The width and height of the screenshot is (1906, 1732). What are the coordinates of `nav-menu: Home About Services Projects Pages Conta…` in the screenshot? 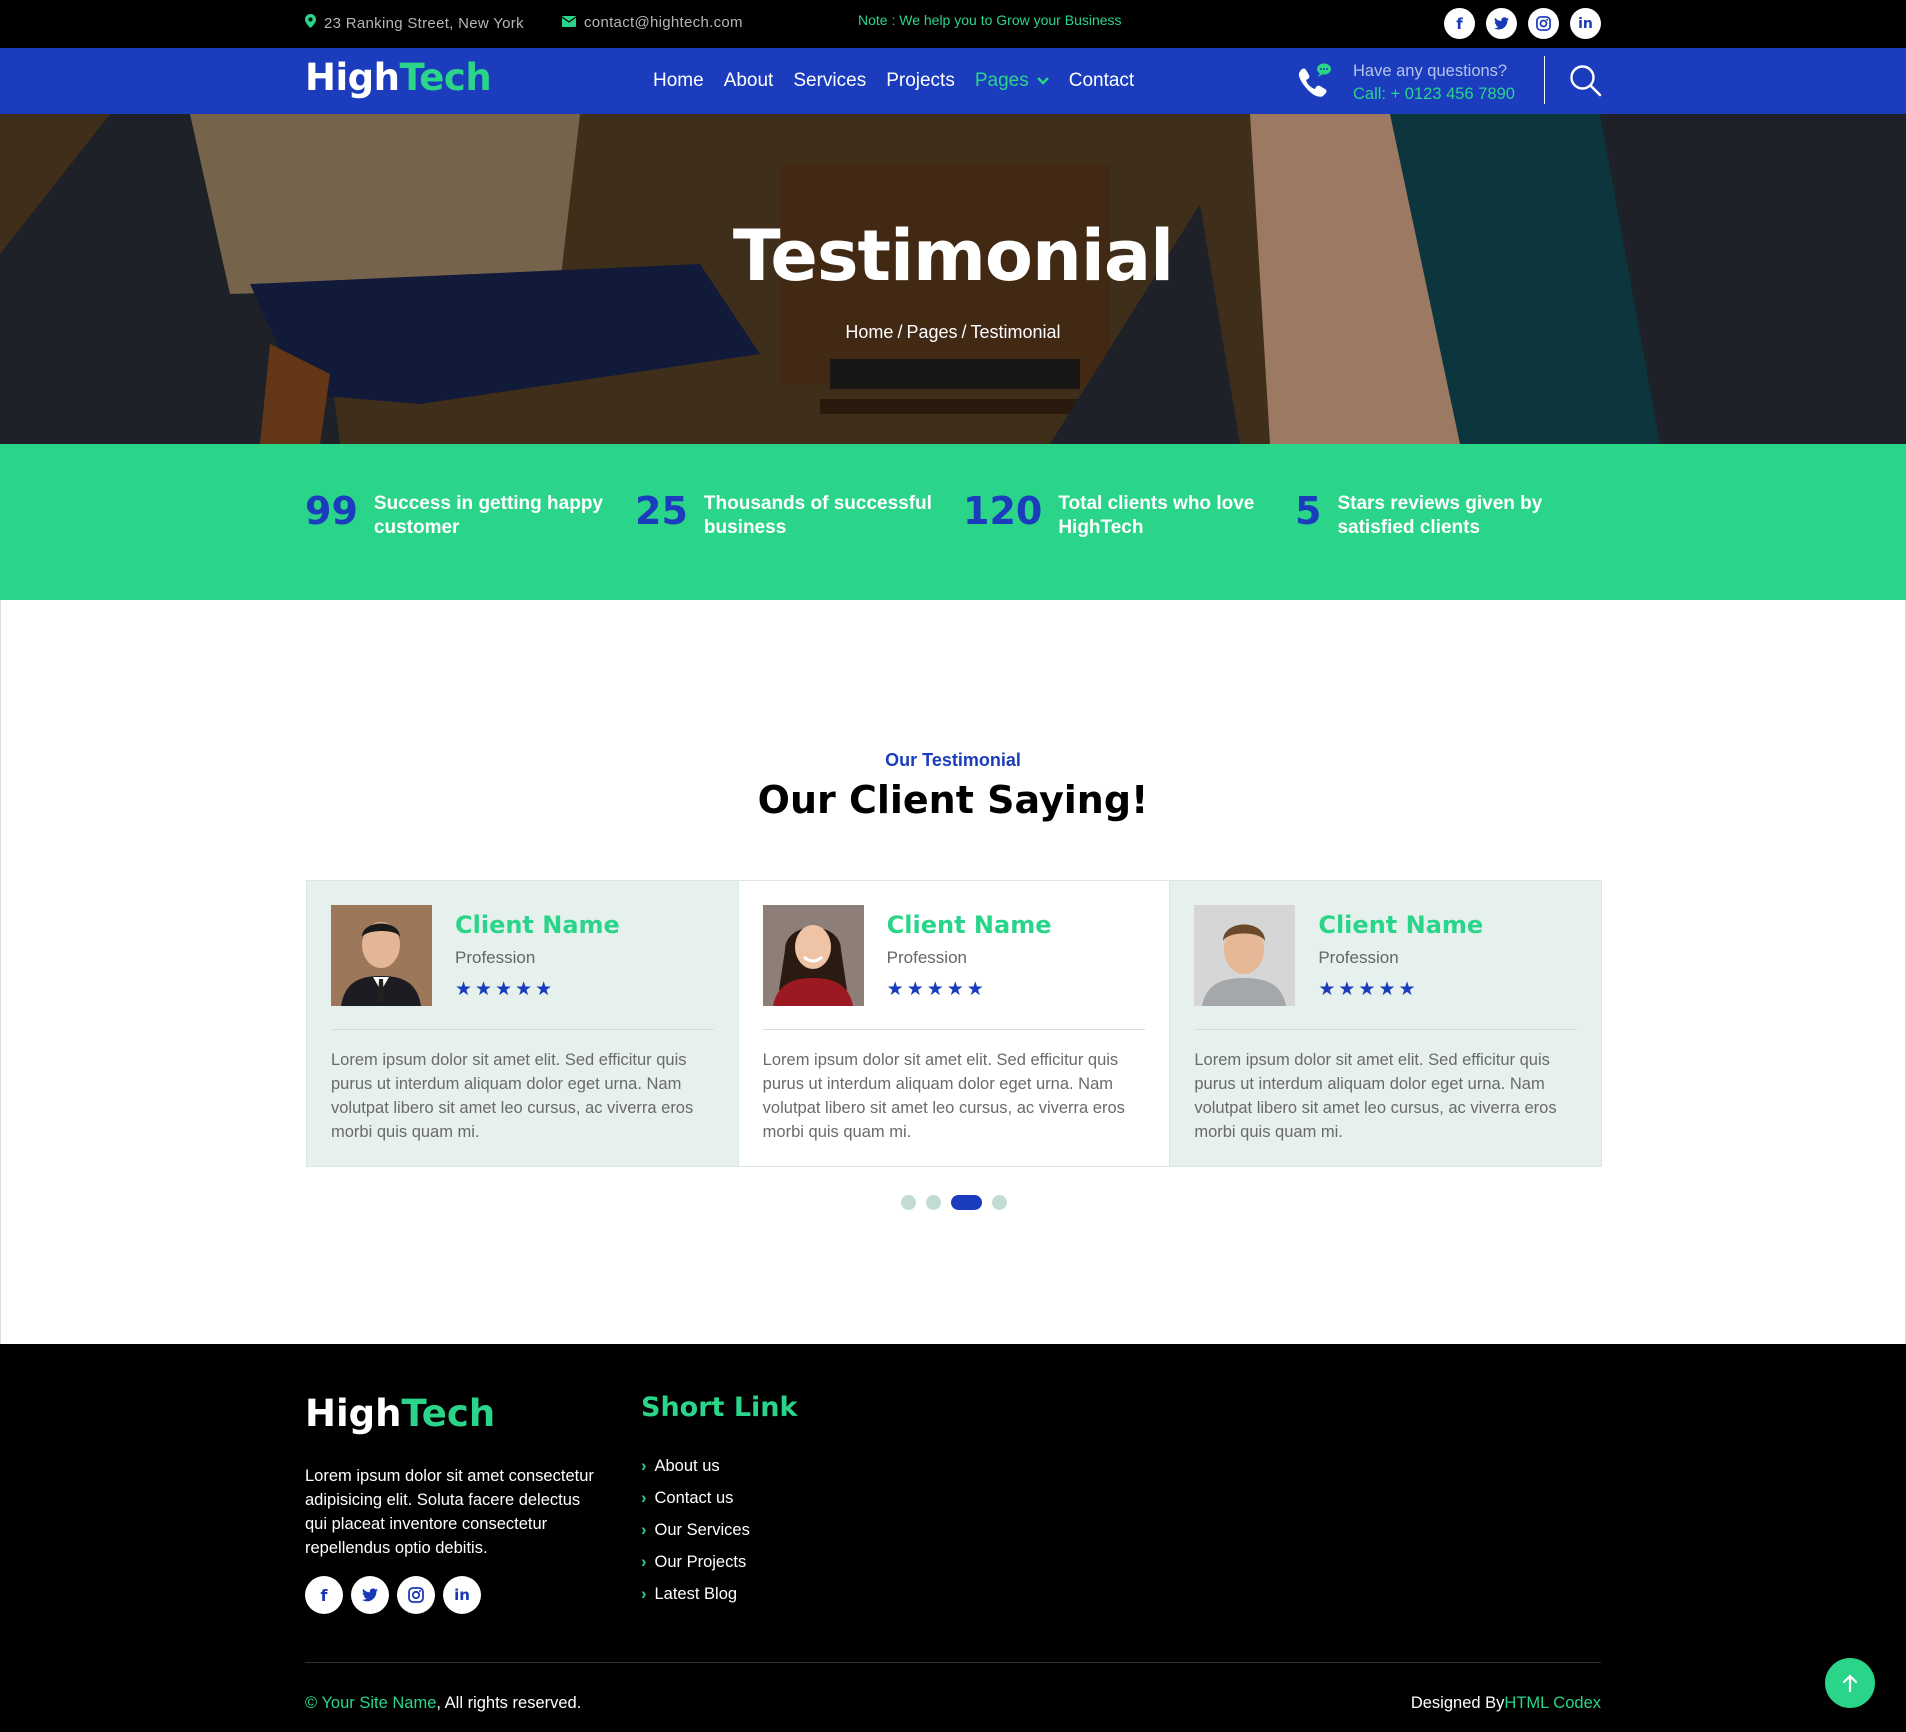 It's located at (893, 81).